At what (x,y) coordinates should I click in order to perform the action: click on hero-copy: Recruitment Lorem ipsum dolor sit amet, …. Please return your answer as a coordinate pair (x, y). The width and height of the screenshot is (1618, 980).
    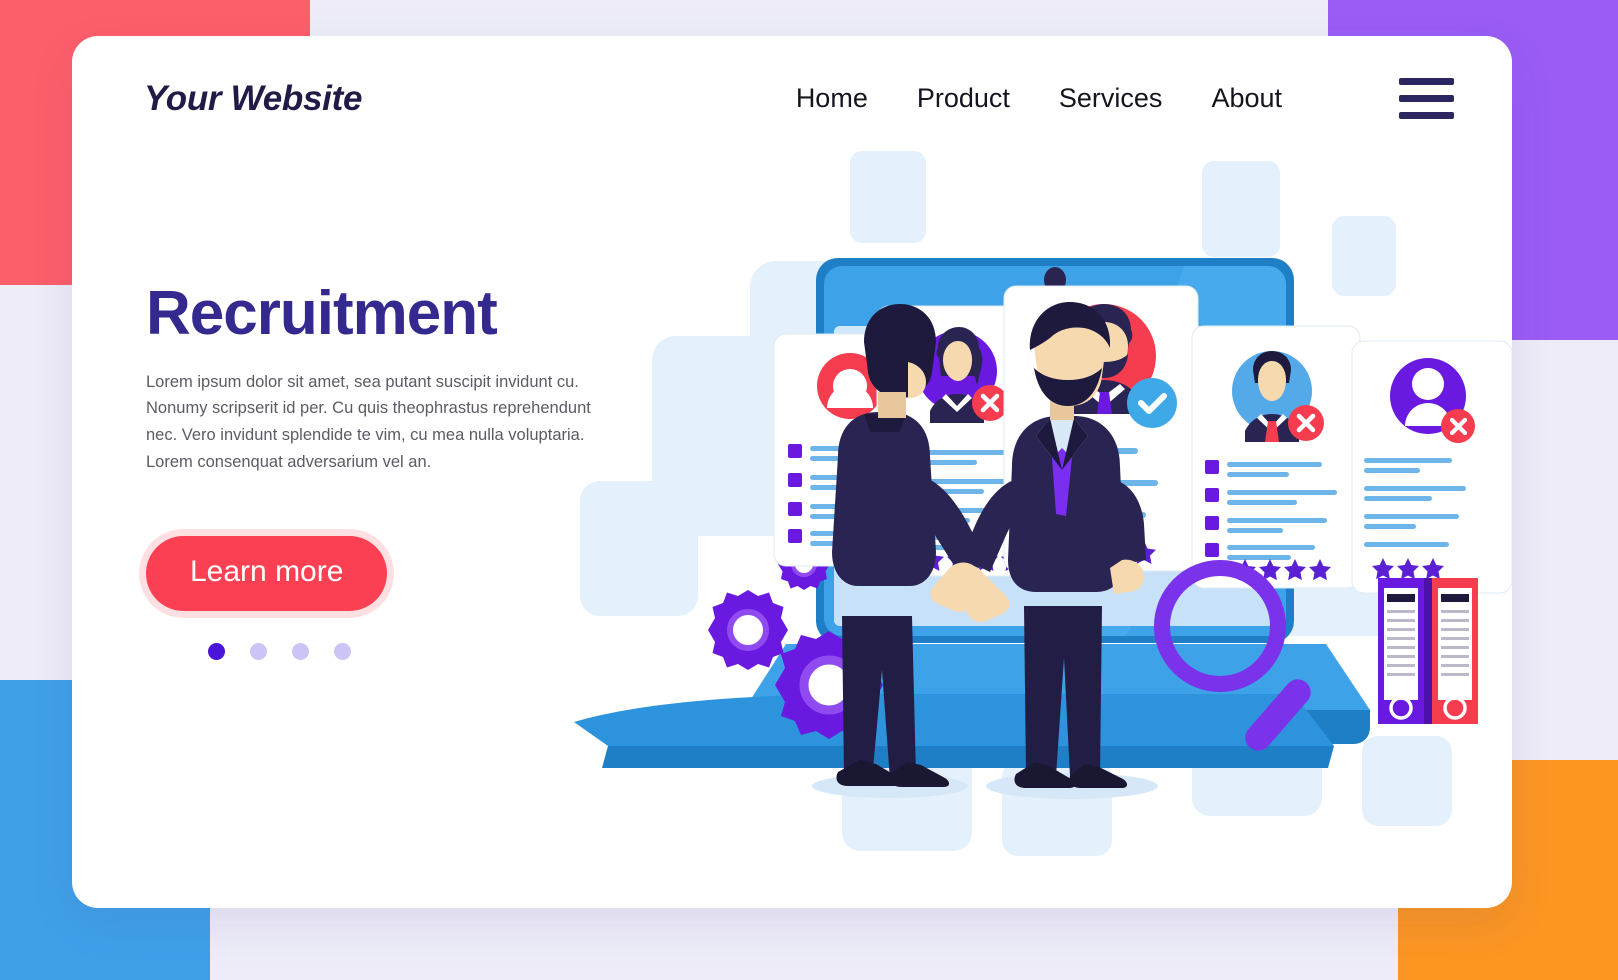
    Looking at the image, I should click on (406, 470).